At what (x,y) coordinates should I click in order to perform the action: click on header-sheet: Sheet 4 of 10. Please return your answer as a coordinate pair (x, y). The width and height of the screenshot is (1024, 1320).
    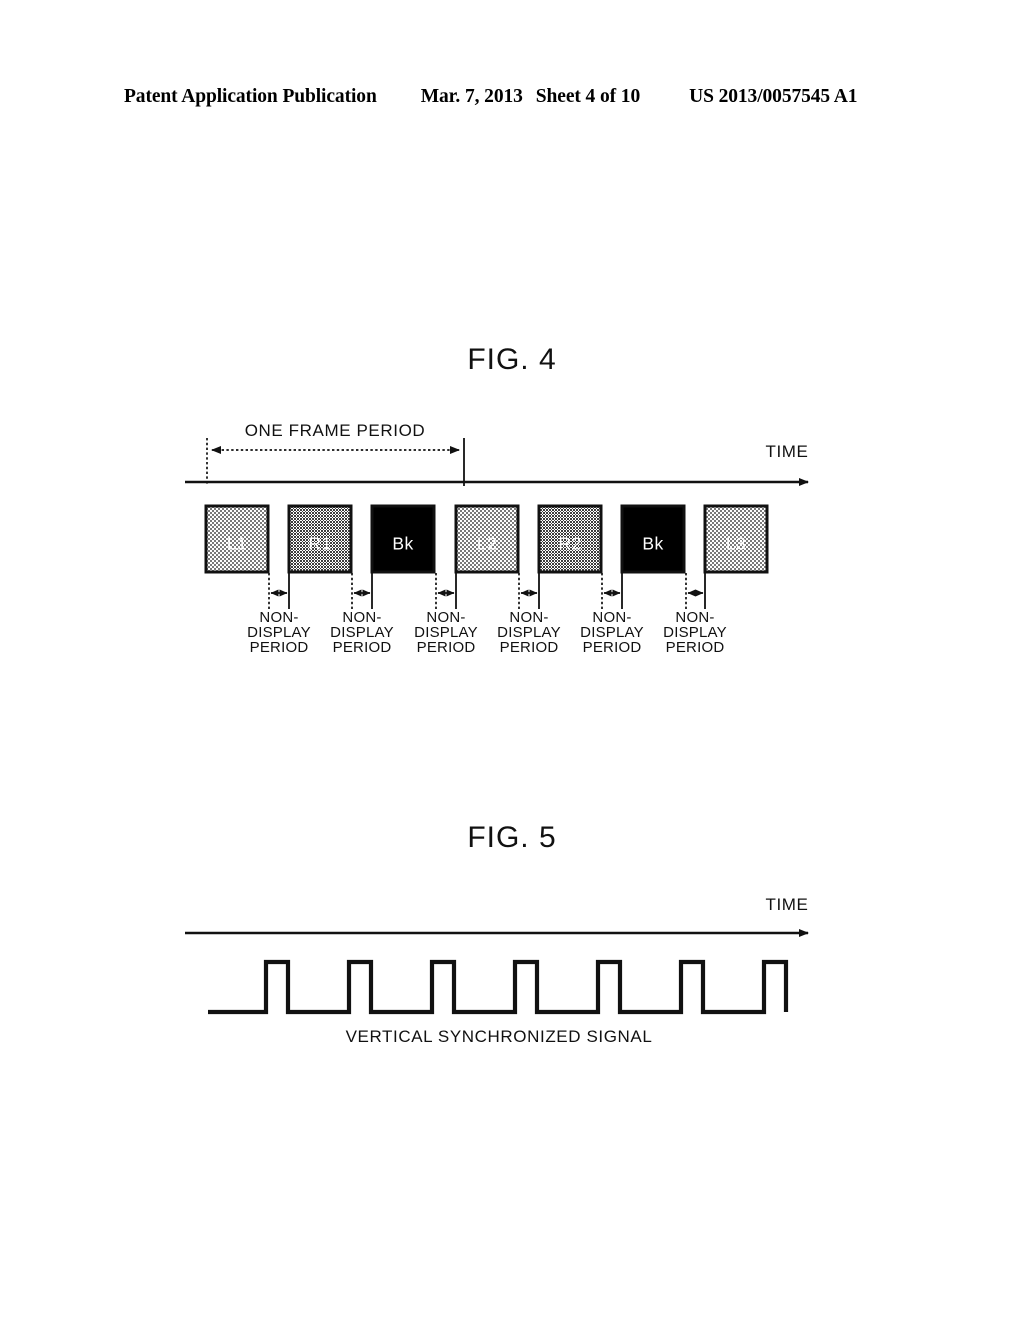
    Looking at the image, I should click on (588, 96).